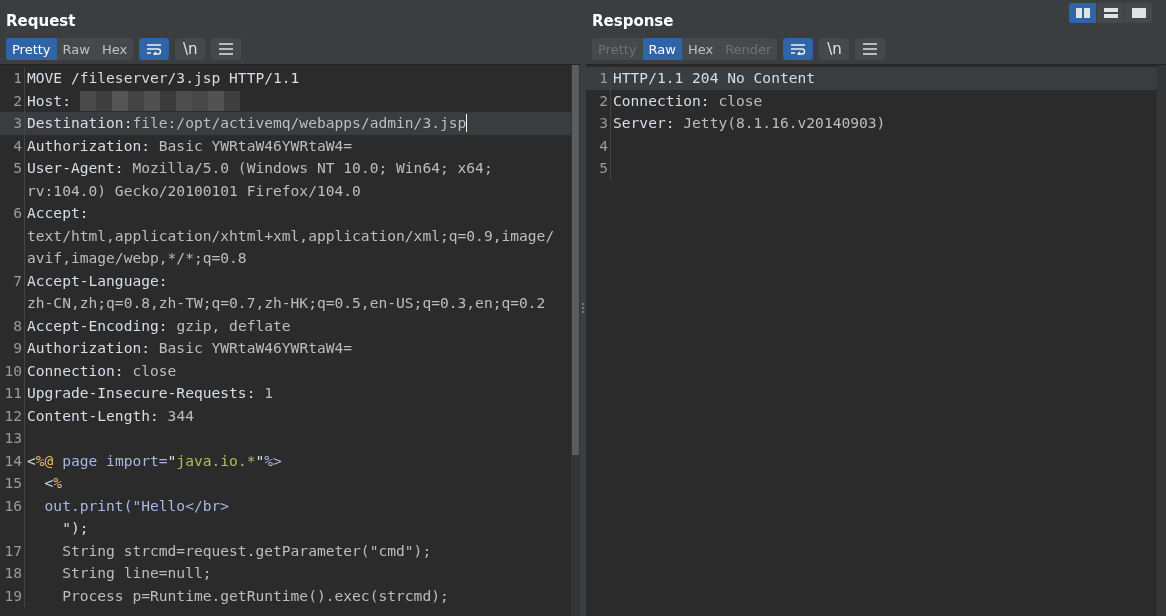  I want to click on line-number: 7, so click(12, 292).